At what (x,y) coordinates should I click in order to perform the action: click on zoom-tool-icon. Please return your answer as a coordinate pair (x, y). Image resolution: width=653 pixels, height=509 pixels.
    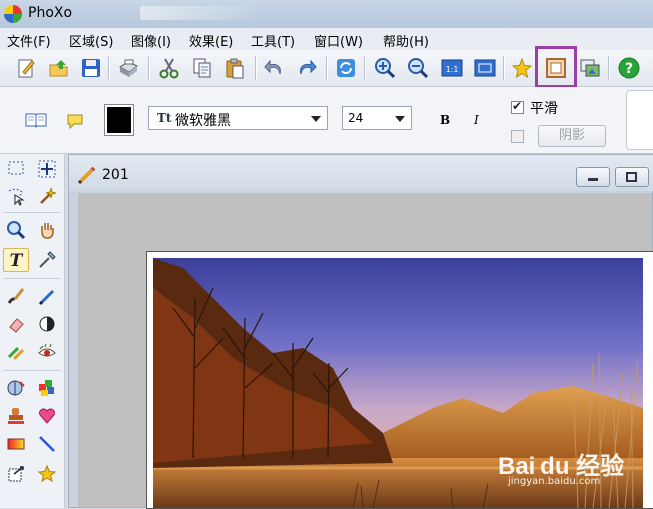
    Looking at the image, I should click on (16, 230).